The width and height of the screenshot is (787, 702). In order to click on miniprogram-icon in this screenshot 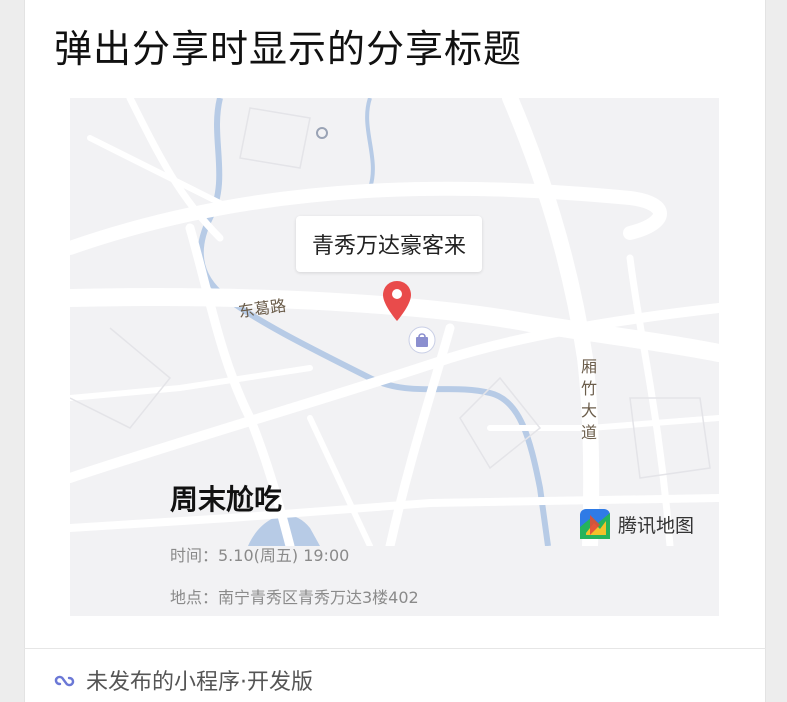, I will do `click(64, 681)`.